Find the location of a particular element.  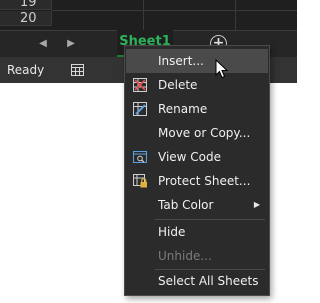

rename-sheet-icon is located at coordinates (140, 109).